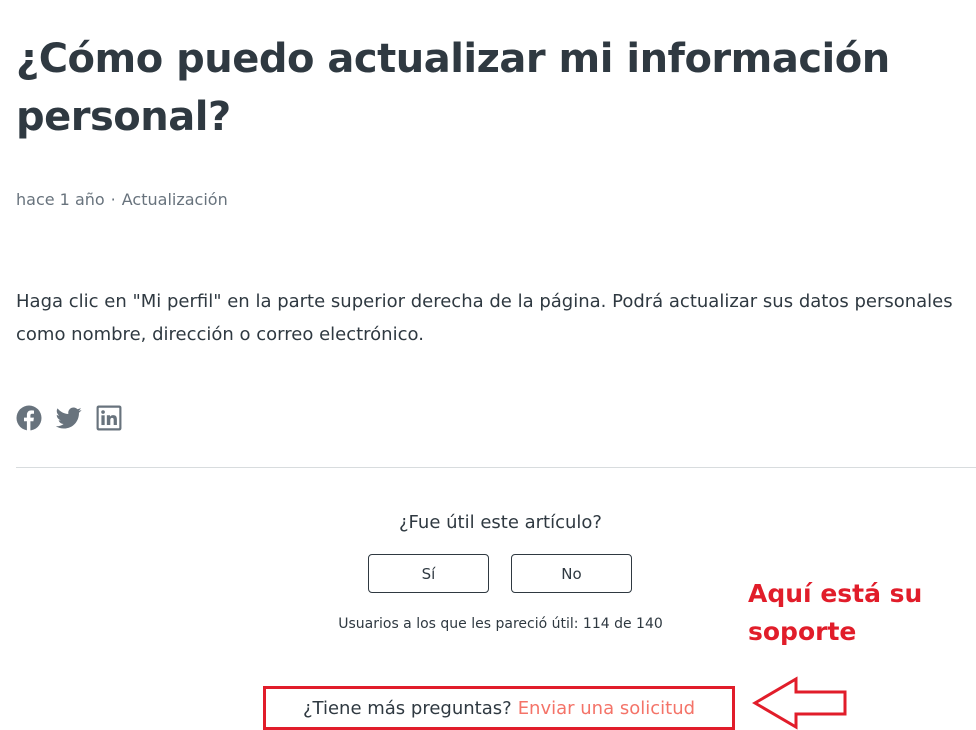 The image size is (976, 730). I want to click on request-question: ¿Tiene más preguntas?, so click(407, 708).